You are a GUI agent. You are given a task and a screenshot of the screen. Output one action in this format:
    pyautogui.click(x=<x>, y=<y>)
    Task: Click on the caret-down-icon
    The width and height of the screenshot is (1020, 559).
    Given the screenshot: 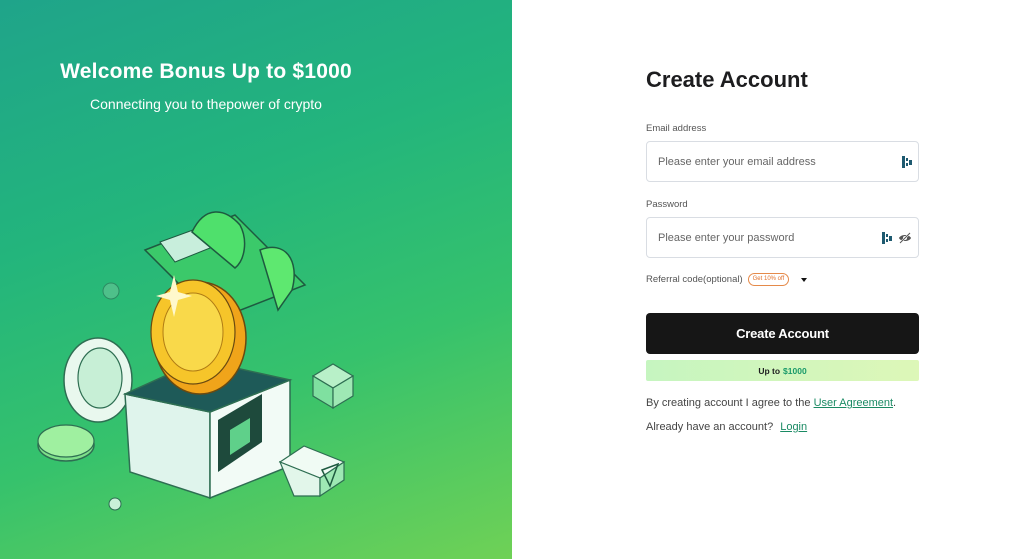 What is the action you would take?
    pyautogui.click(x=804, y=280)
    